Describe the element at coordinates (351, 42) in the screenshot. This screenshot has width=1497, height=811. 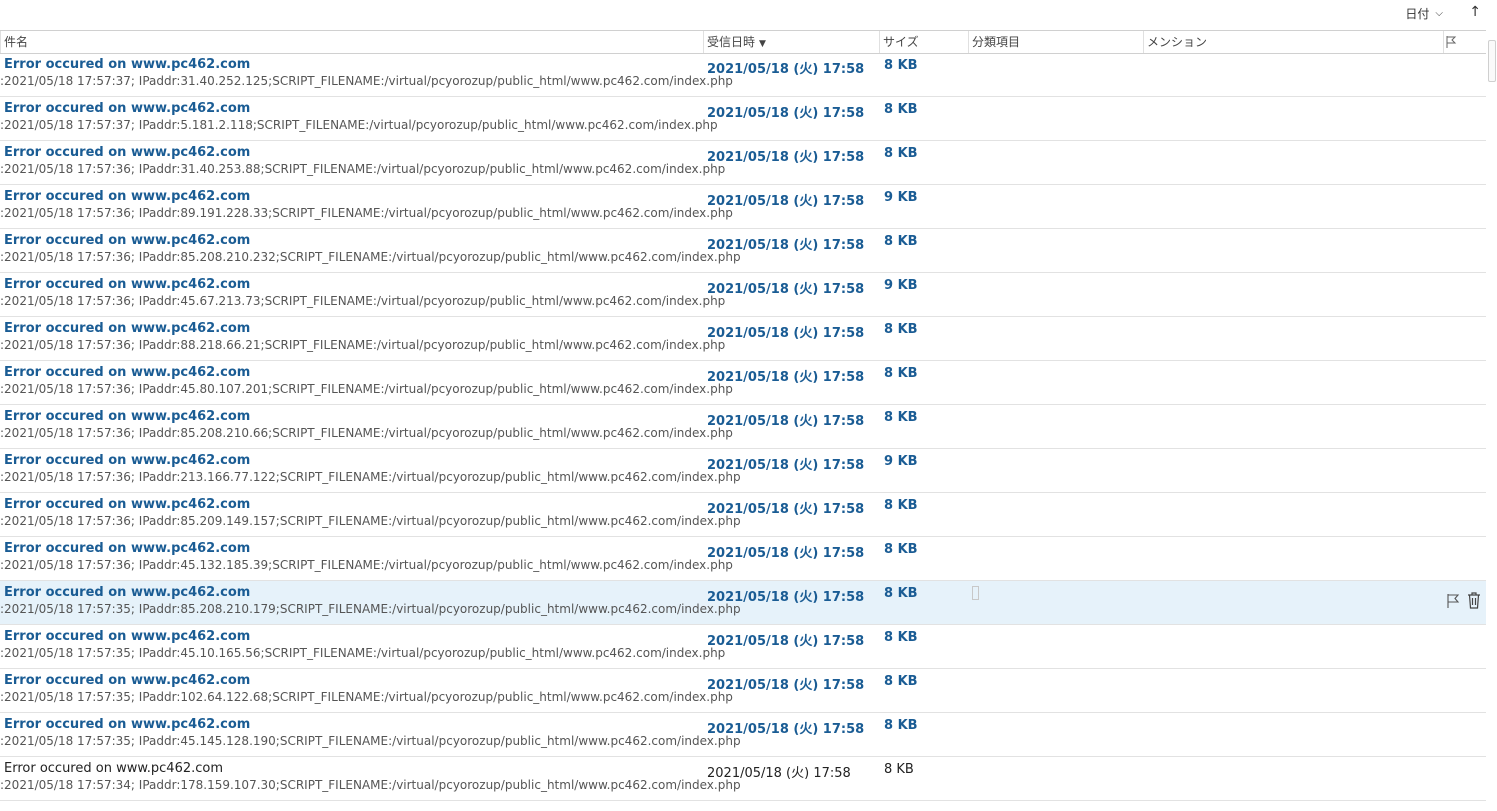
I see `column-header-subject: 件名` at that location.